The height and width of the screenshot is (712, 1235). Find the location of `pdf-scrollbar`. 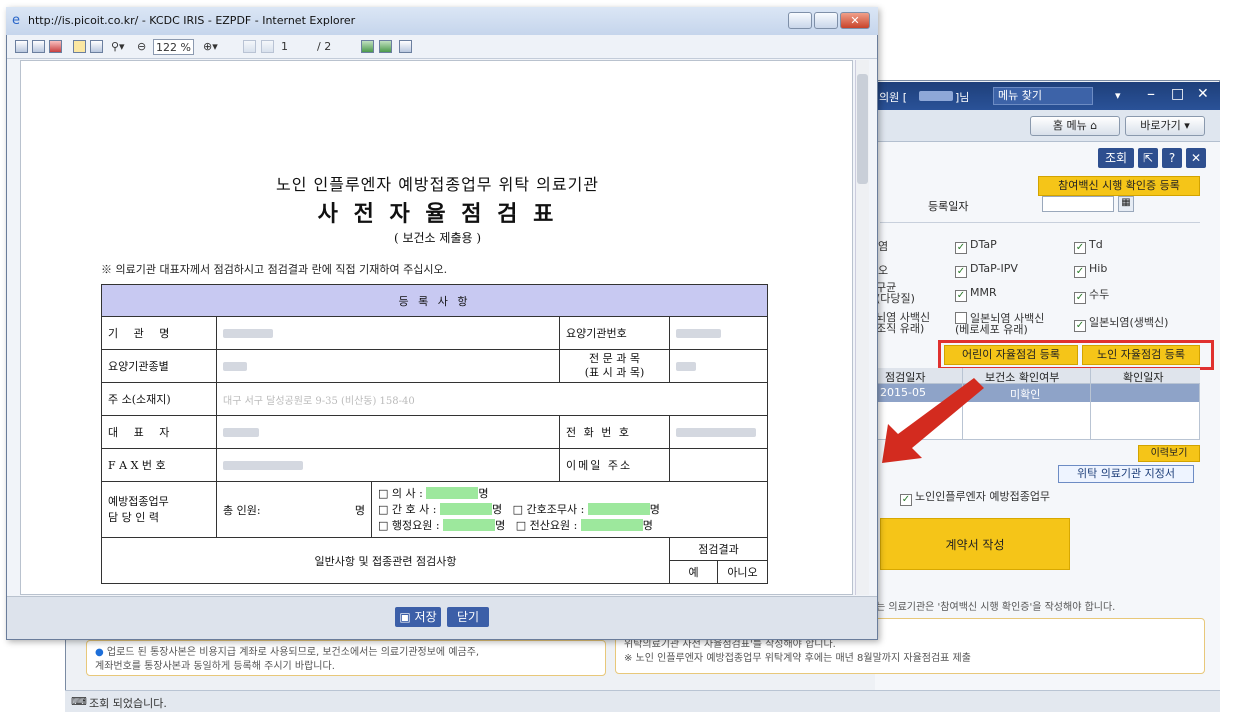

pdf-scrollbar is located at coordinates (862, 327).